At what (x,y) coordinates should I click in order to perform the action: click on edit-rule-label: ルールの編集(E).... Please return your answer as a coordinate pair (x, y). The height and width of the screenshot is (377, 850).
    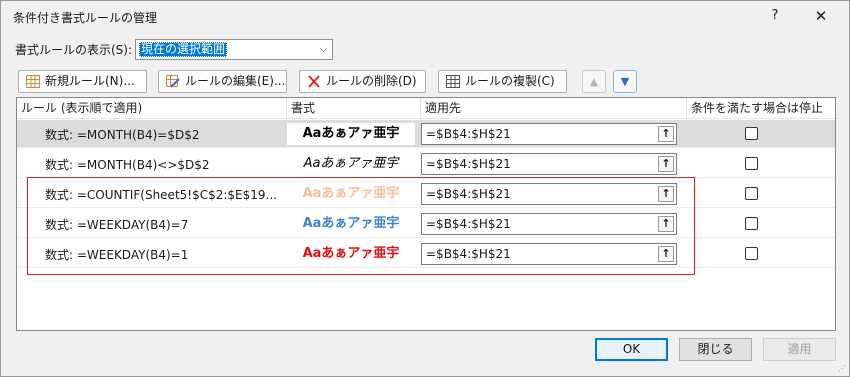
    Looking at the image, I should click on (235, 81).